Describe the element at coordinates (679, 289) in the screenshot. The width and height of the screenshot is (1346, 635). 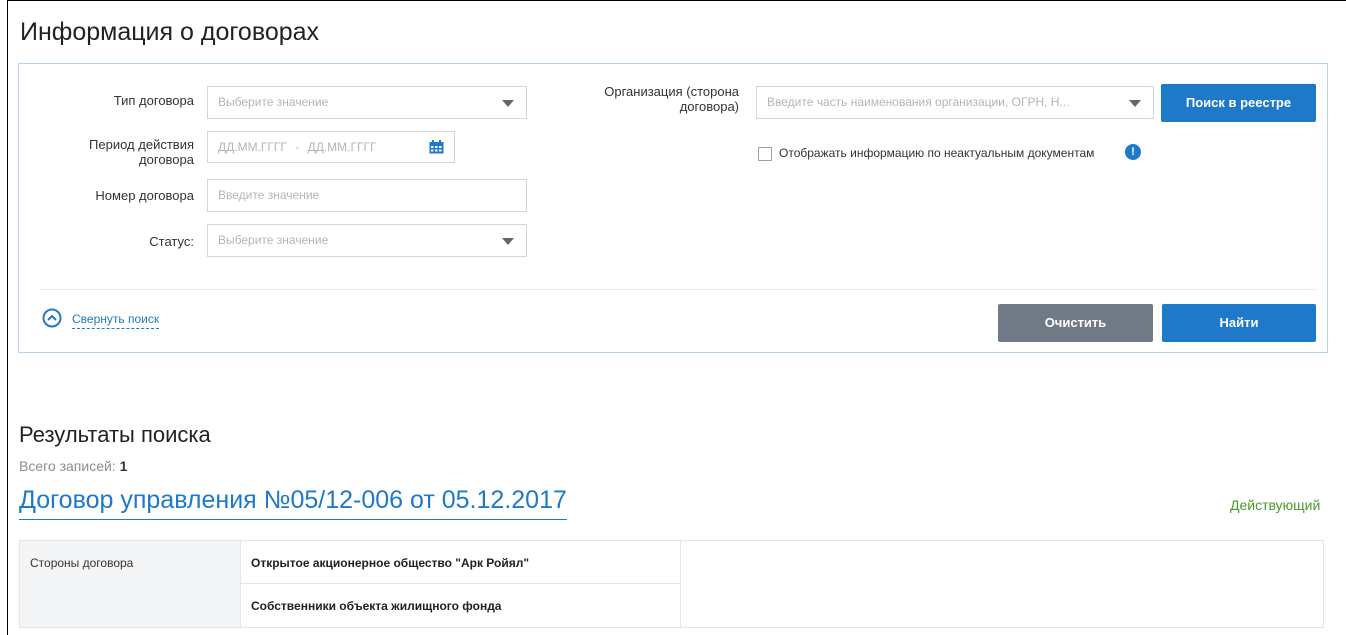
I see `search-divider` at that location.